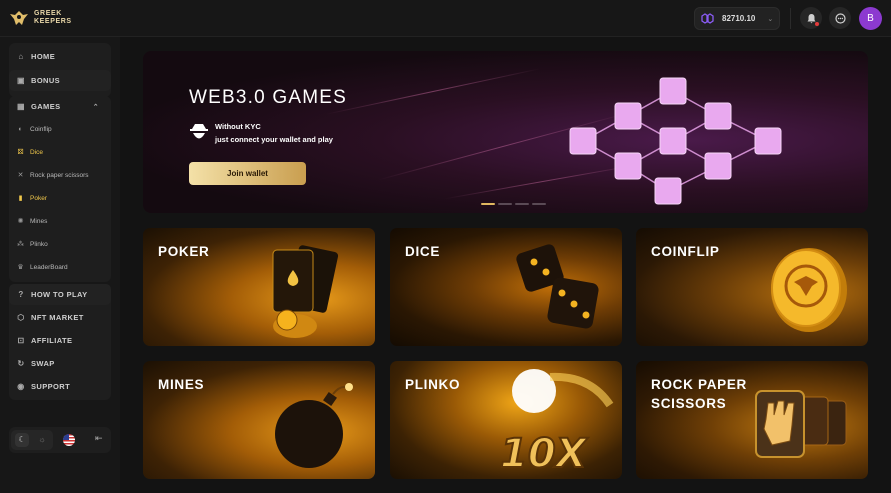  I want to click on sidebar-item-label: HOME, so click(43, 56).